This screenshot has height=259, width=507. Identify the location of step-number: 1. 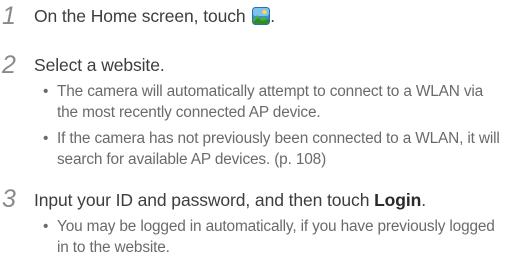
(9, 16).